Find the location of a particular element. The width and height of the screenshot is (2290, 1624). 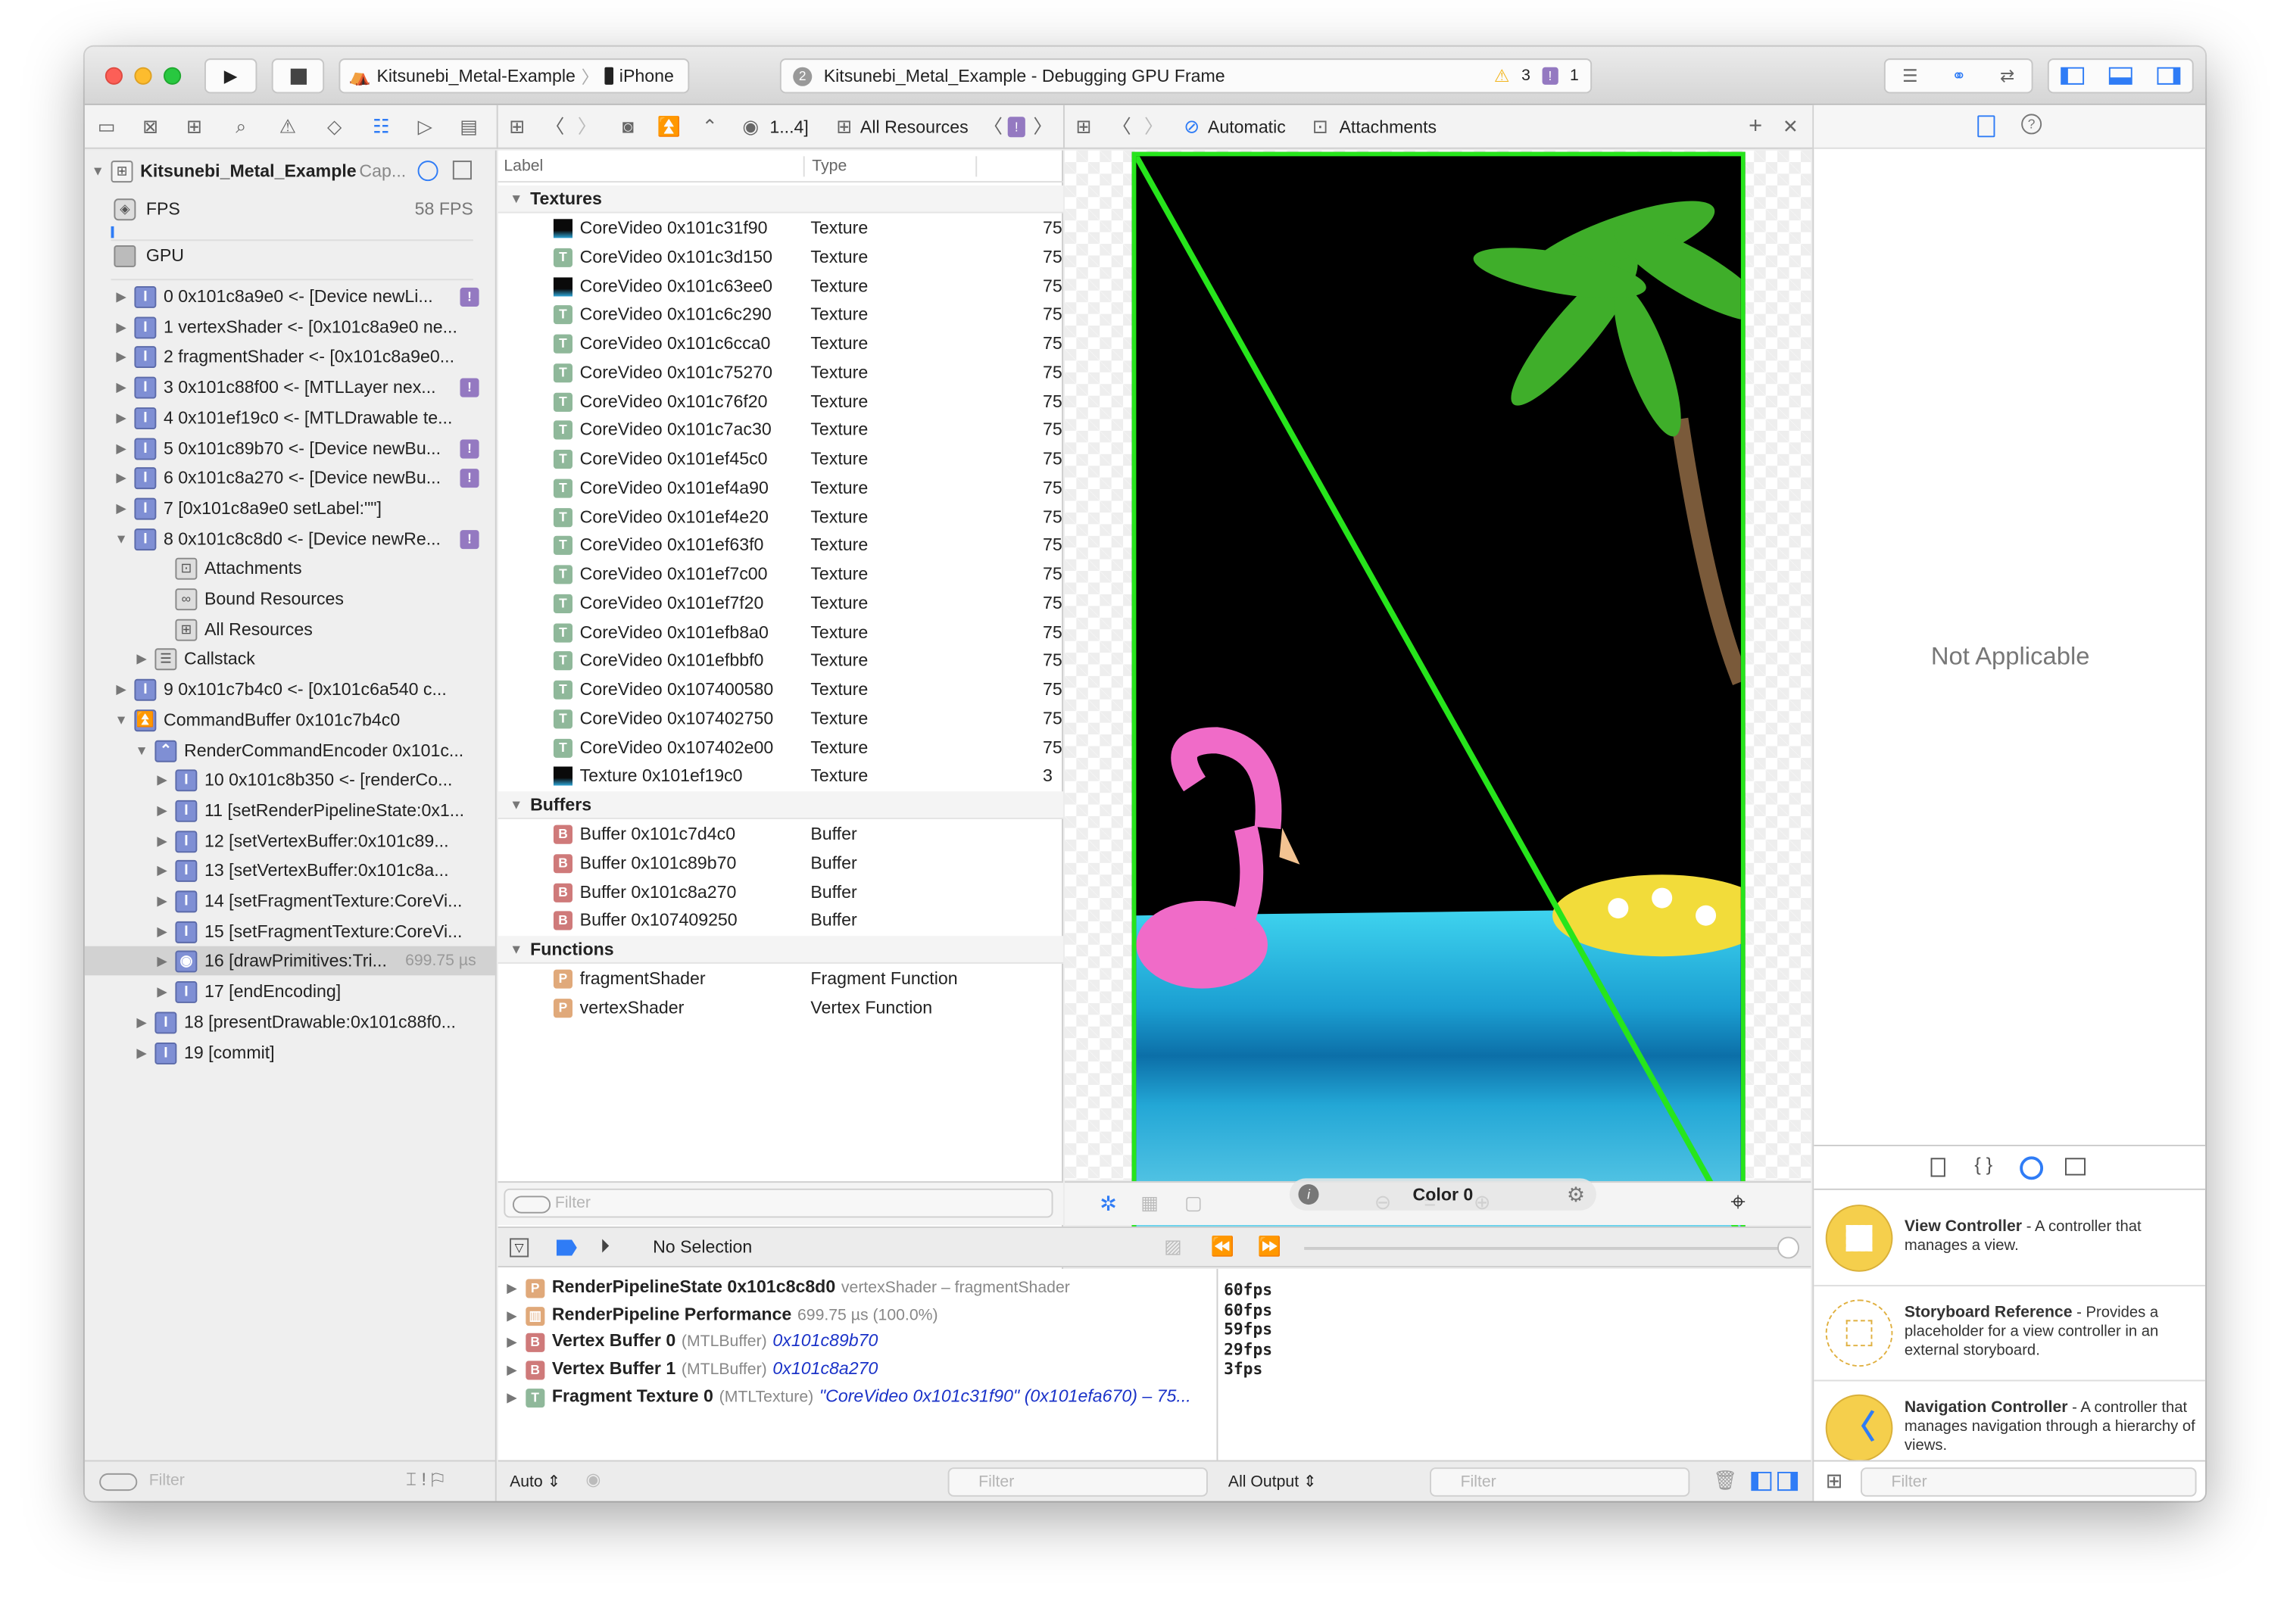

channels-icon: ✲ is located at coordinates (1109, 1204).